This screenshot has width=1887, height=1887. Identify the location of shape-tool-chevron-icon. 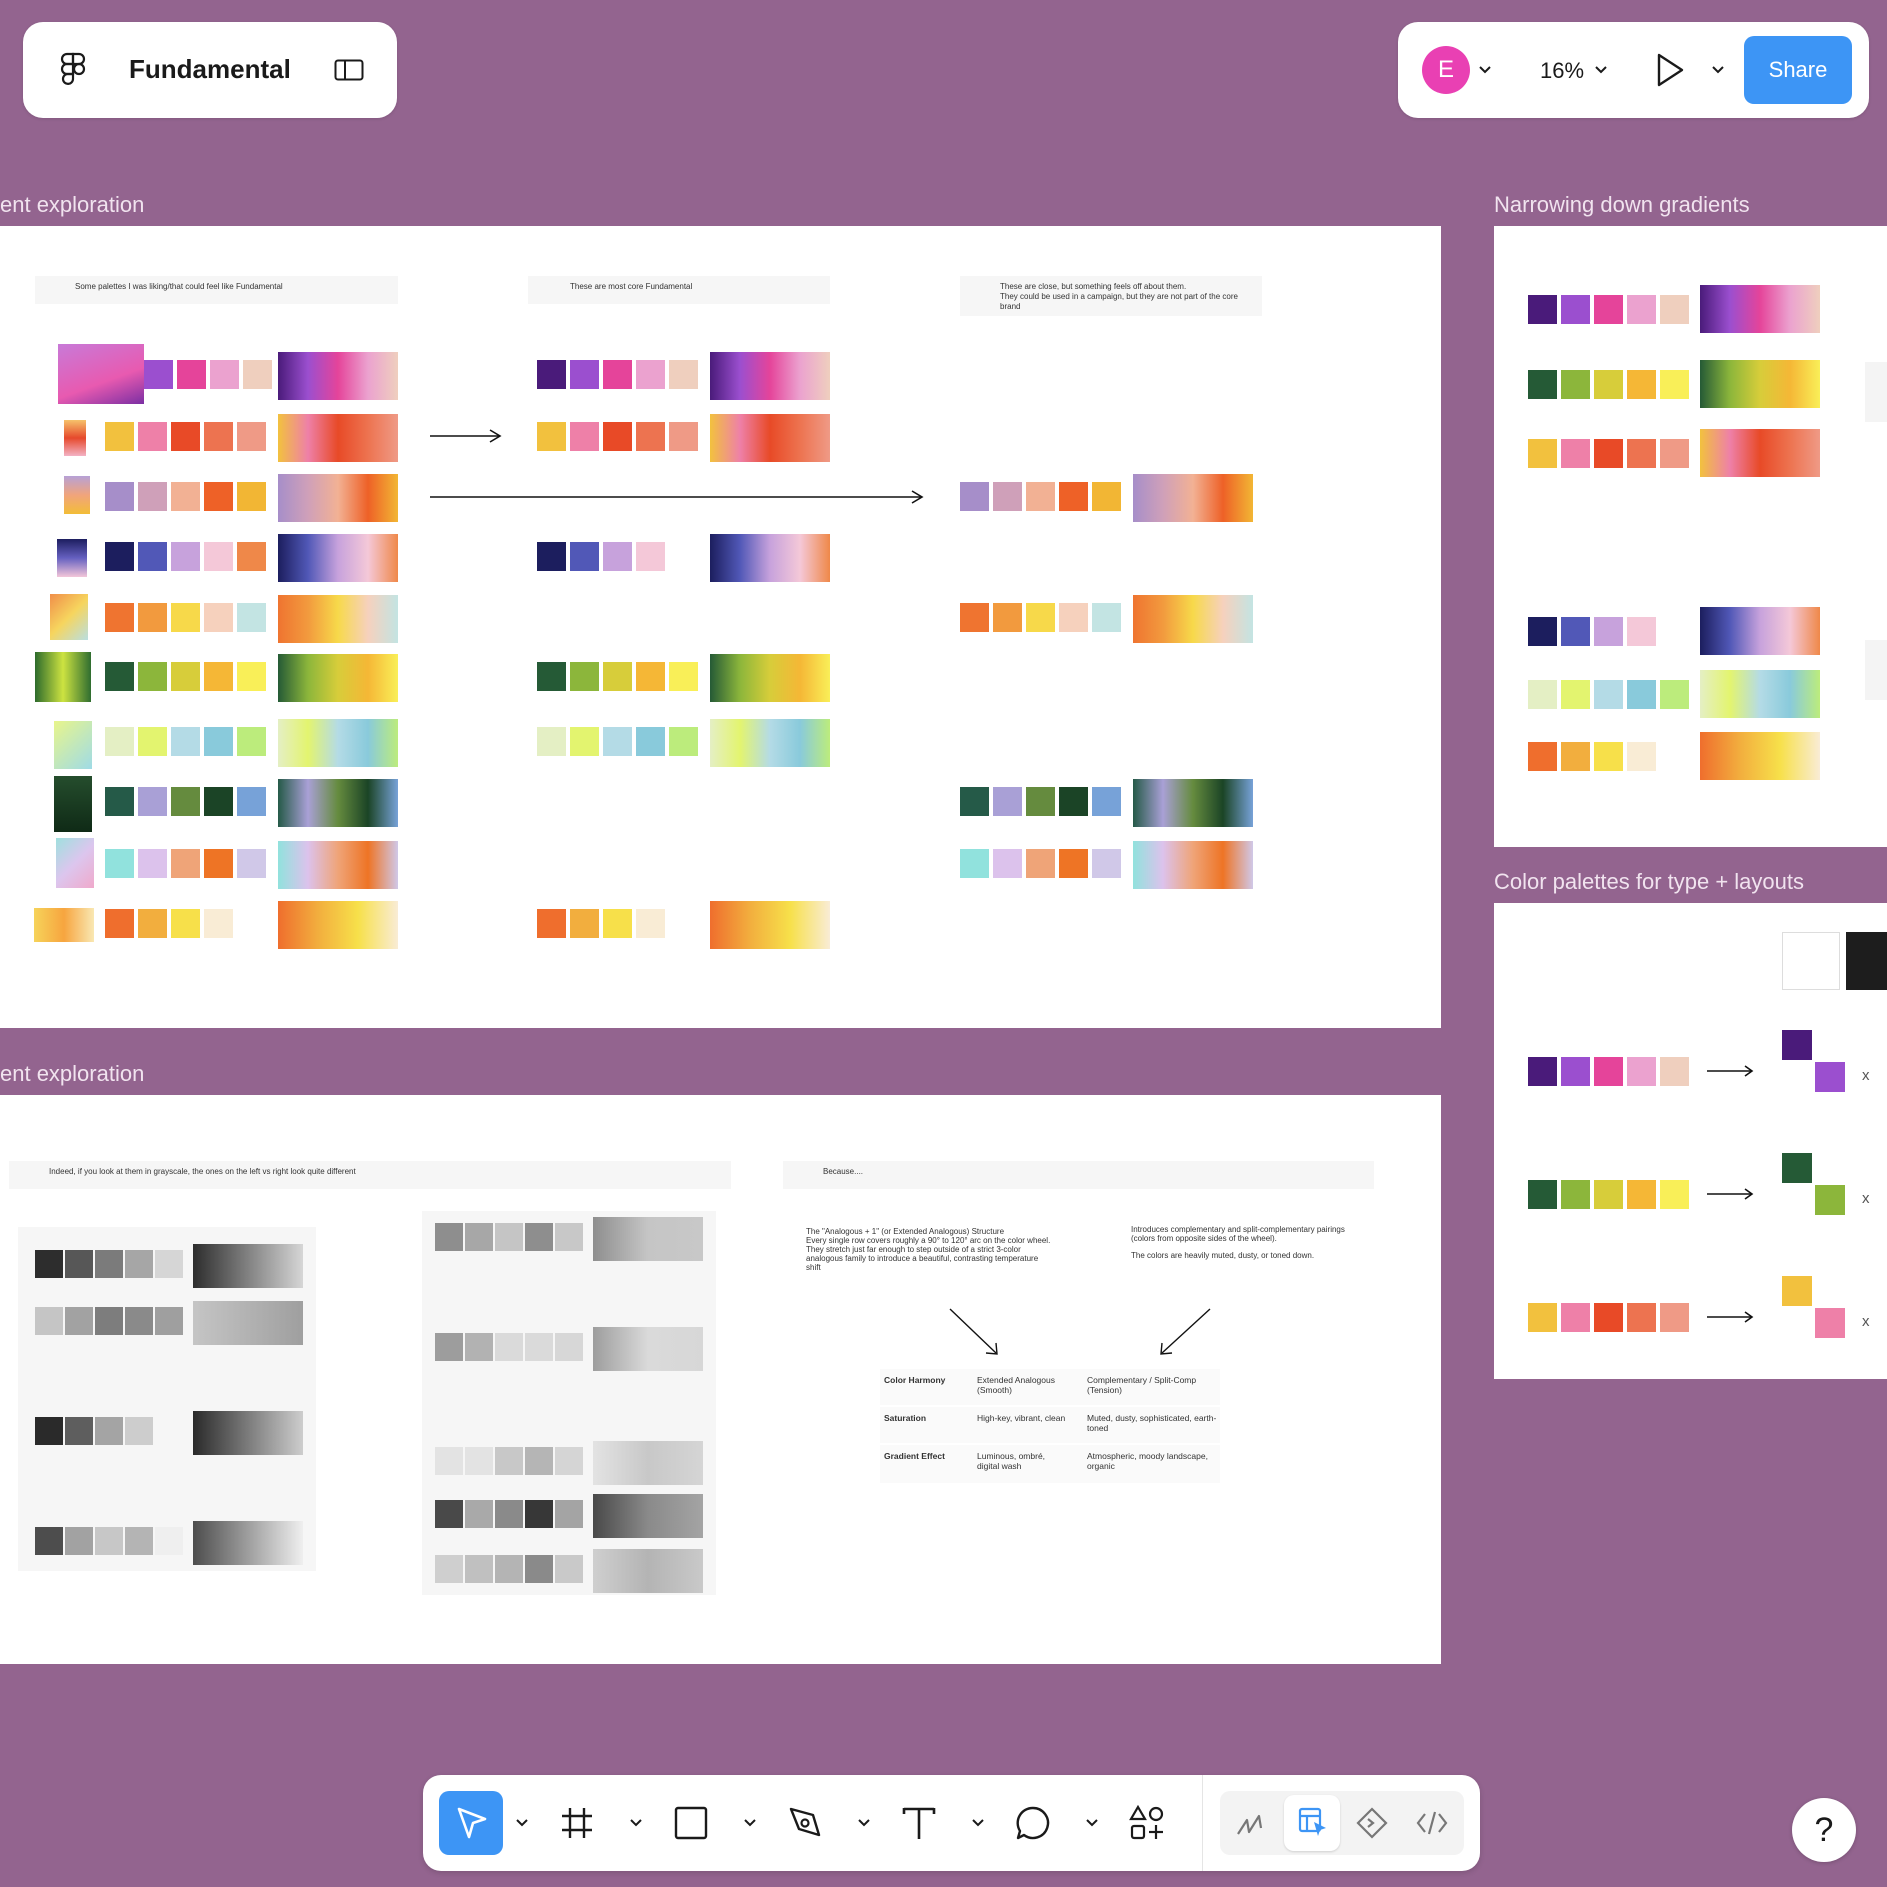
(750, 1823).